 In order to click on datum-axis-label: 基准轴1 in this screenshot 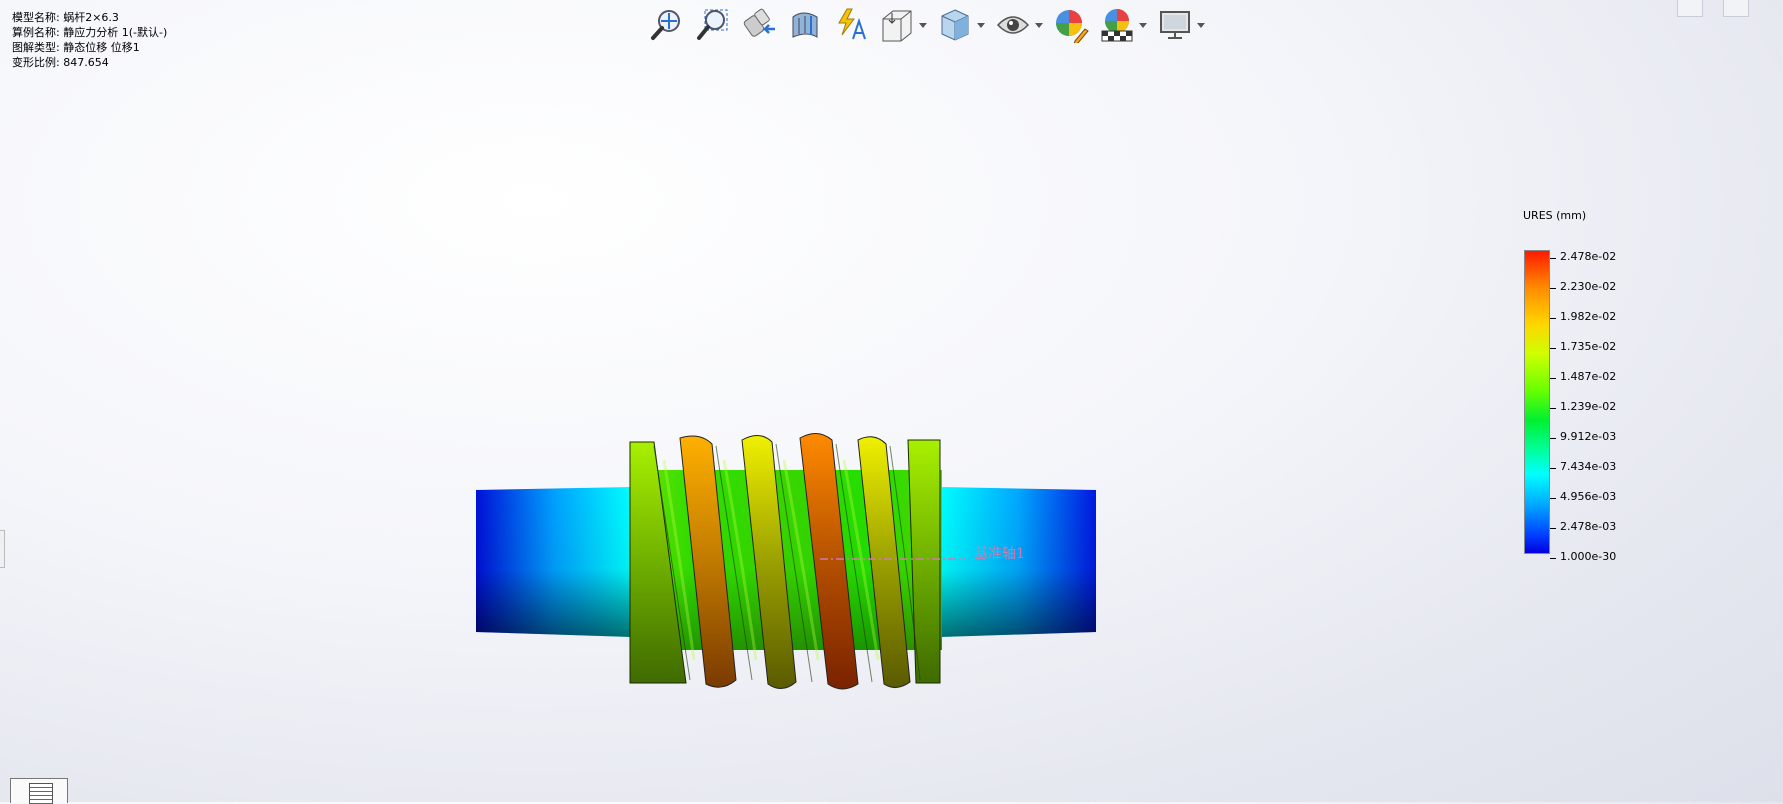, I will do `click(999, 554)`.